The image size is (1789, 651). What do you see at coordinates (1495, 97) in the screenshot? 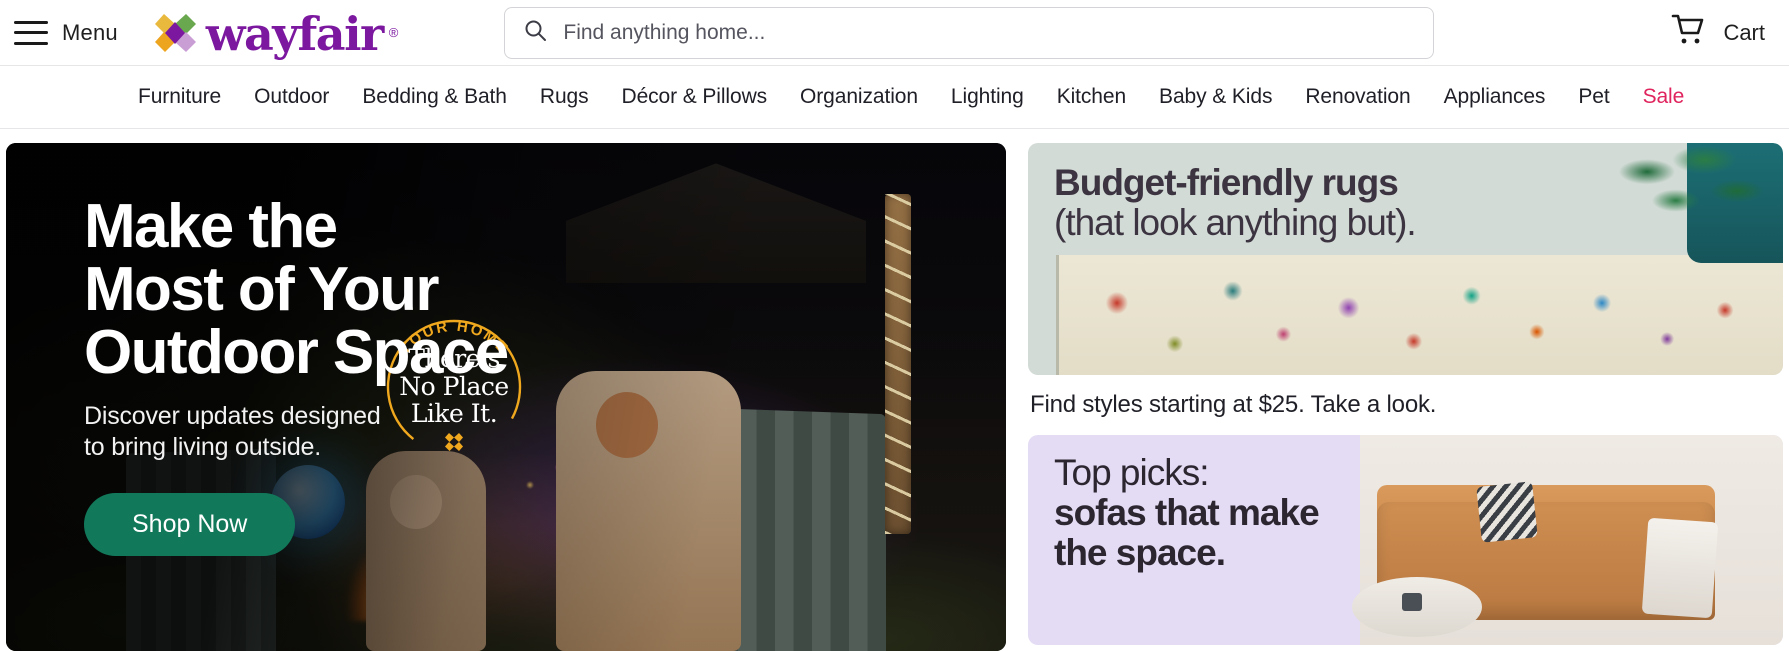
I see `nav-item-appliances: Appliances` at bounding box center [1495, 97].